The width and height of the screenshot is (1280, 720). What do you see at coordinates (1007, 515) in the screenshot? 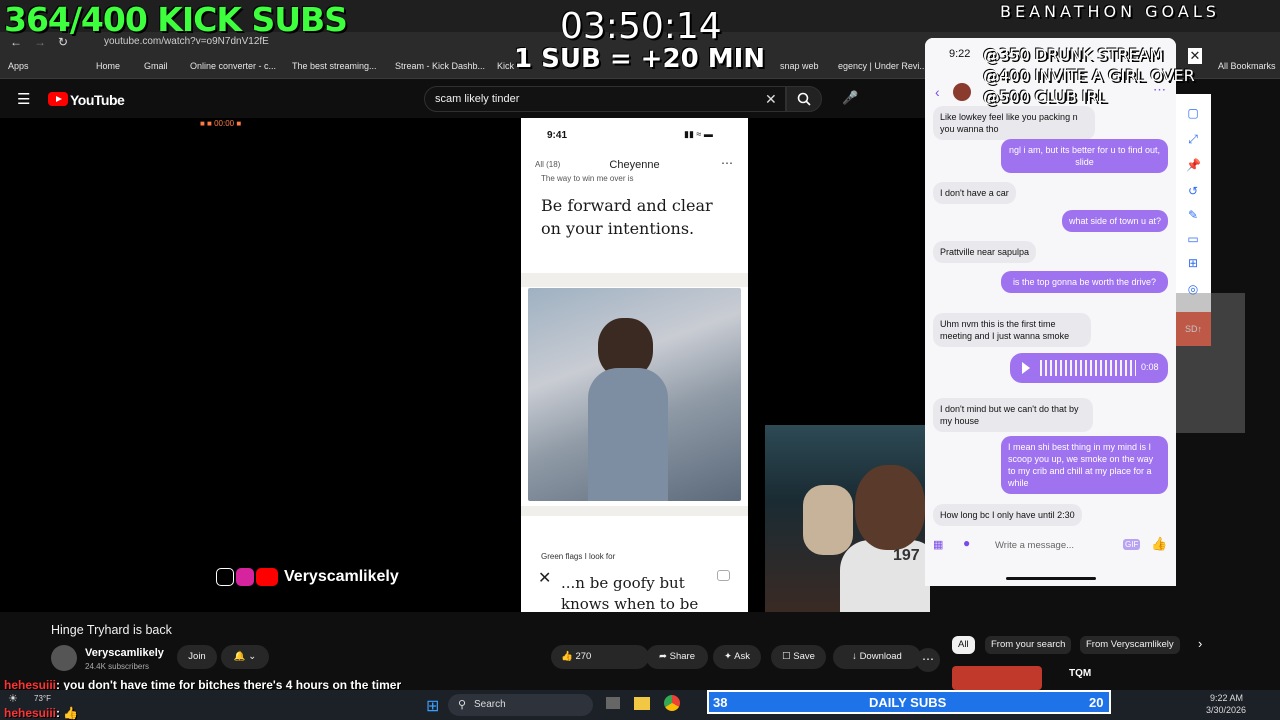
I see `message-in: How long bc I only have until 2:30` at bounding box center [1007, 515].